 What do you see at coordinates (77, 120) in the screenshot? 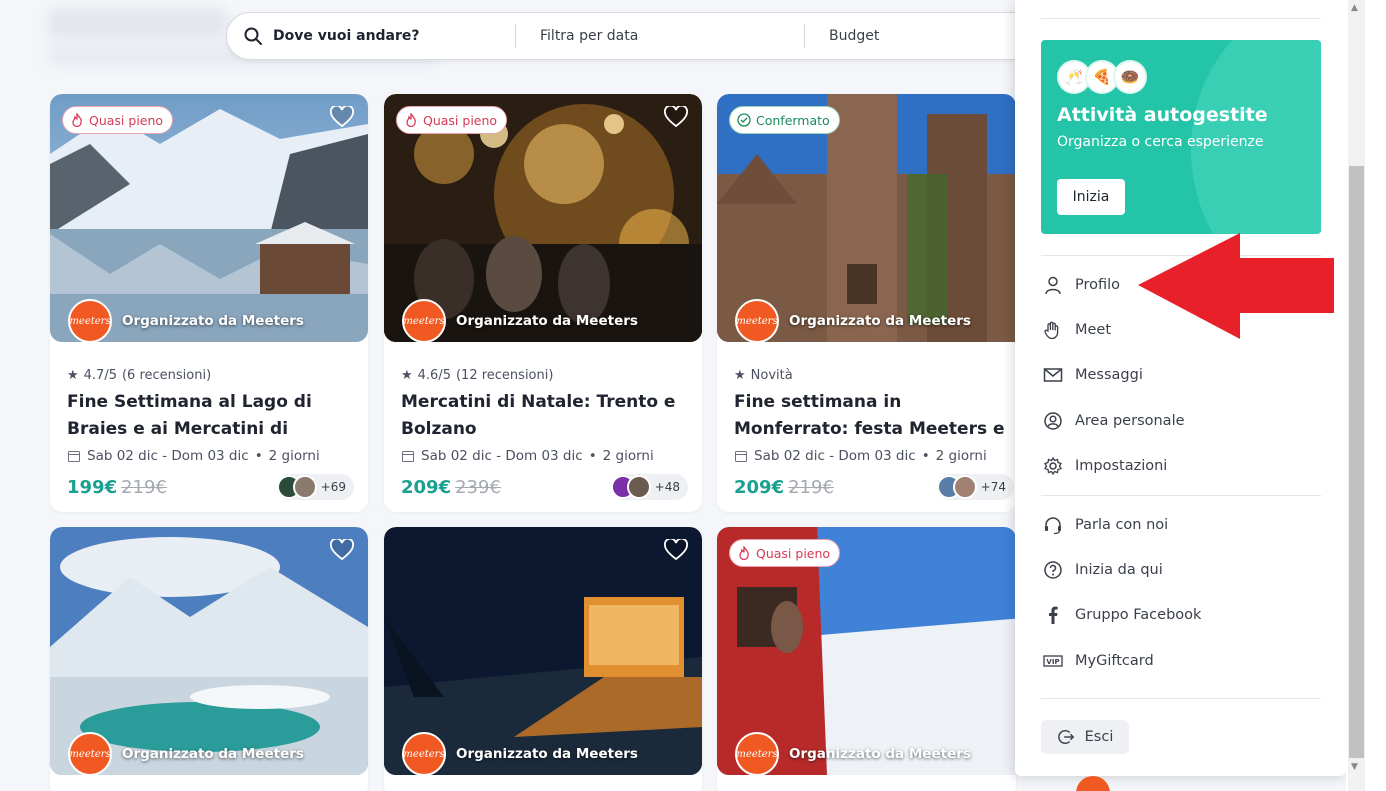
I see `flame-icon` at bounding box center [77, 120].